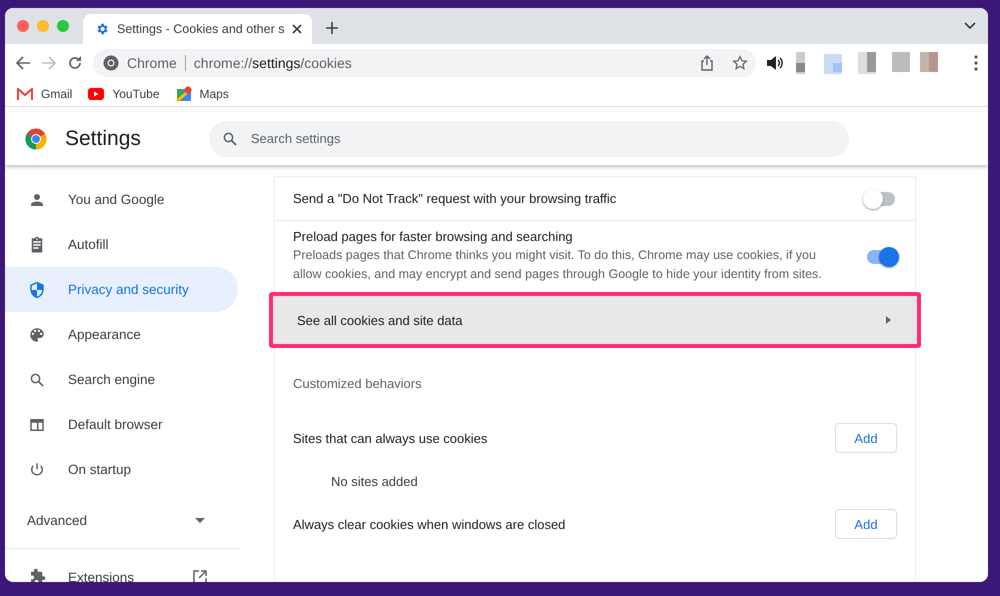 Image resolution: width=1000 pixels, height=596 pixels. Describe the element at coordinates (357, 383) in the screenshot. I see `section-heading: Customized behaviors` at that location.